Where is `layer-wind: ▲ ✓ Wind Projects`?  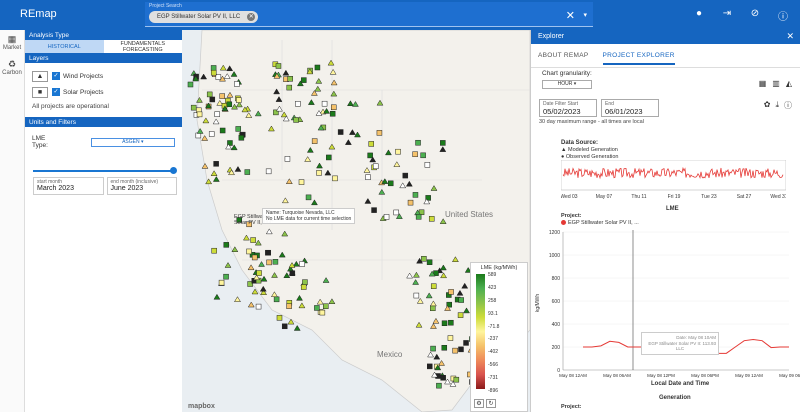 layer-wind: ▲ ✓ Wind Projects is located at coordinates (103, 76).